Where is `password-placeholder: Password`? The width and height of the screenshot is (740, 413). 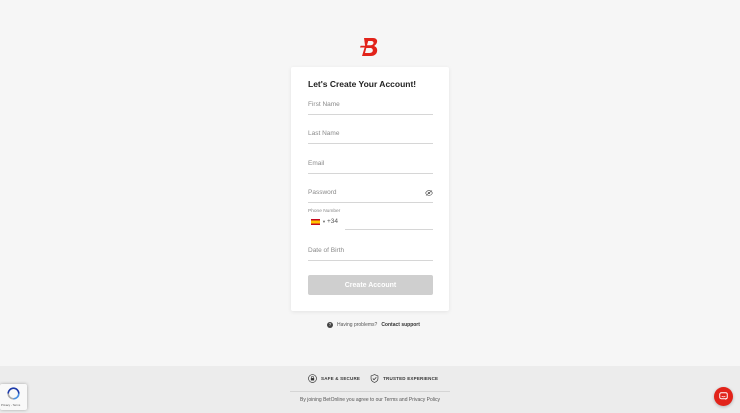 password-placeholder: Password is located at coordinates (322, 192).